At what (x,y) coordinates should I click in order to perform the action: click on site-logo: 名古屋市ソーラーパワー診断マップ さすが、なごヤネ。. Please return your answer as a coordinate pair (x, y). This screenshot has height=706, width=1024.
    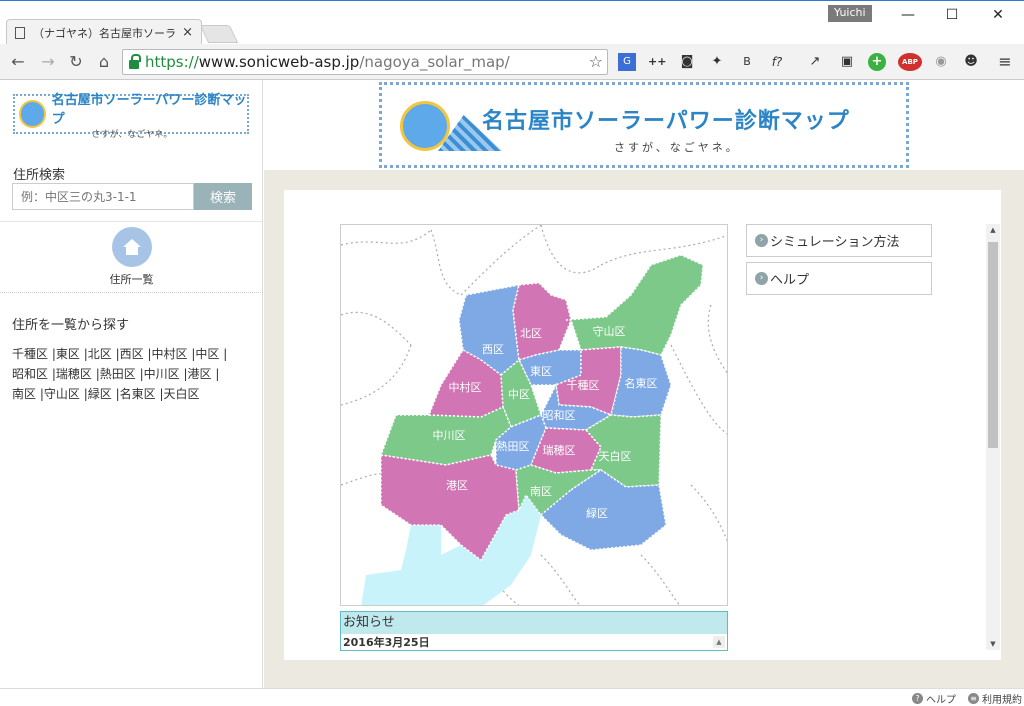
    Looking at the image, I should click on (131, 116).